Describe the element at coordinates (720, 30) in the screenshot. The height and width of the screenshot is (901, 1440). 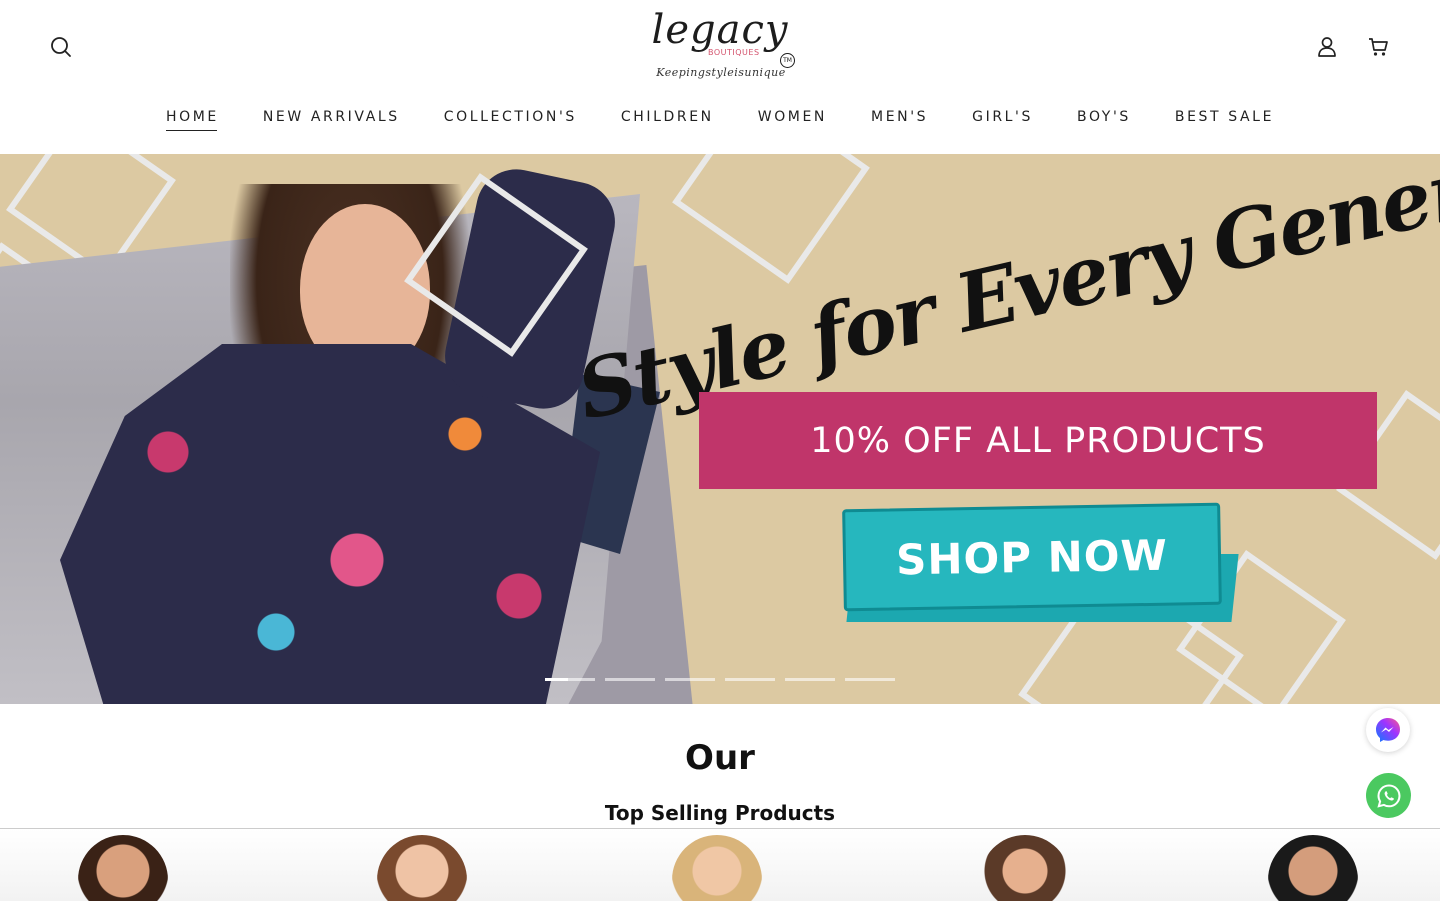
I see `logo-wordmark: legacy` at that location.